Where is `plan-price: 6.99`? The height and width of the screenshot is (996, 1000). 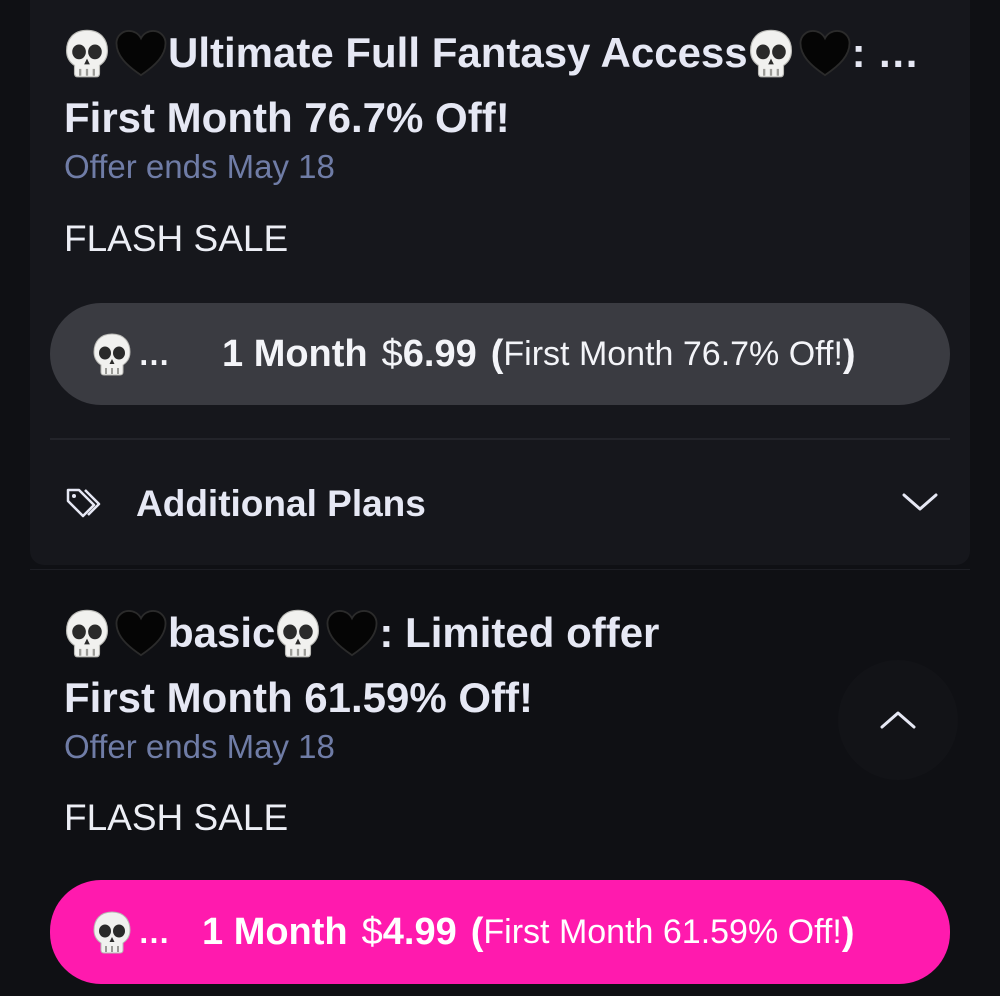 plan-price: 6.99 is located at coordinates (439, 353).